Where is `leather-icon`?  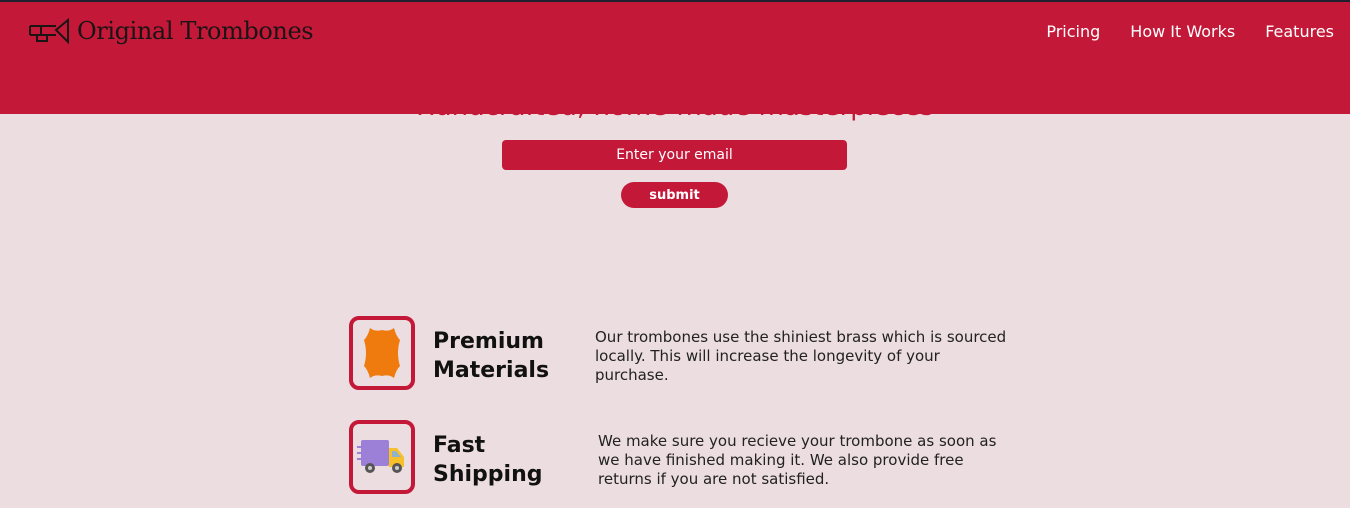
leather-icon is located at coordinates (382, 353).